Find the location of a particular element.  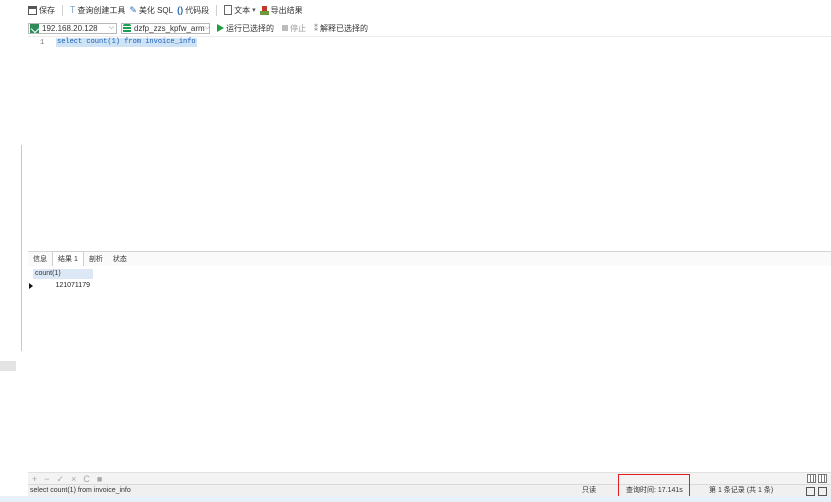

side-panel-tab is located at coordinates (8, 366).